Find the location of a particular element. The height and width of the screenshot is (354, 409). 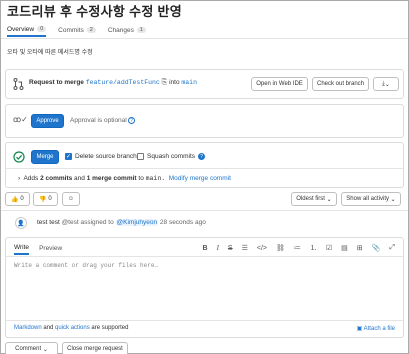

attach-icon: 📎 is located at coordinates (376, 248).